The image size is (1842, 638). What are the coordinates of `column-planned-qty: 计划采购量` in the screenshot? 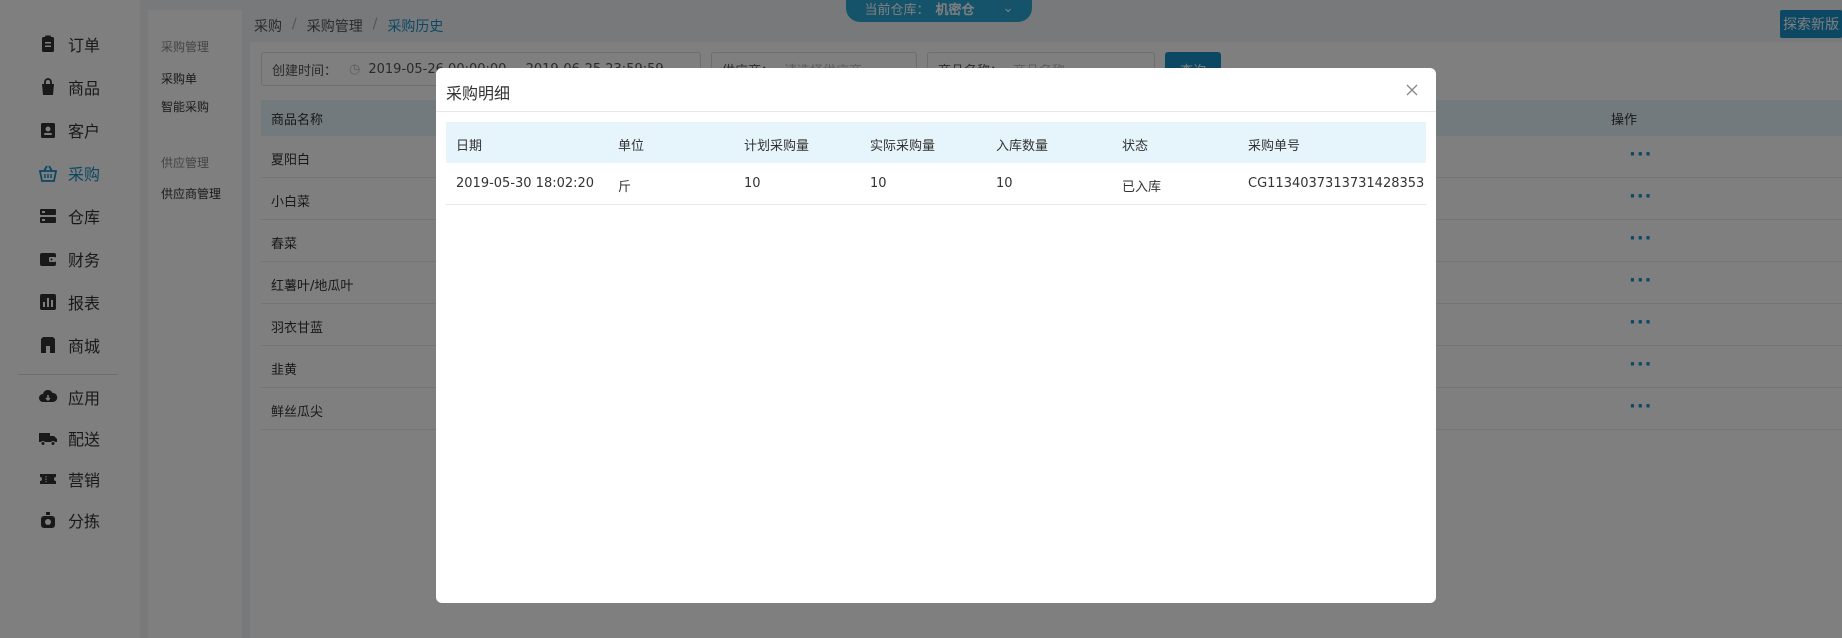 It's located at (777, 146).